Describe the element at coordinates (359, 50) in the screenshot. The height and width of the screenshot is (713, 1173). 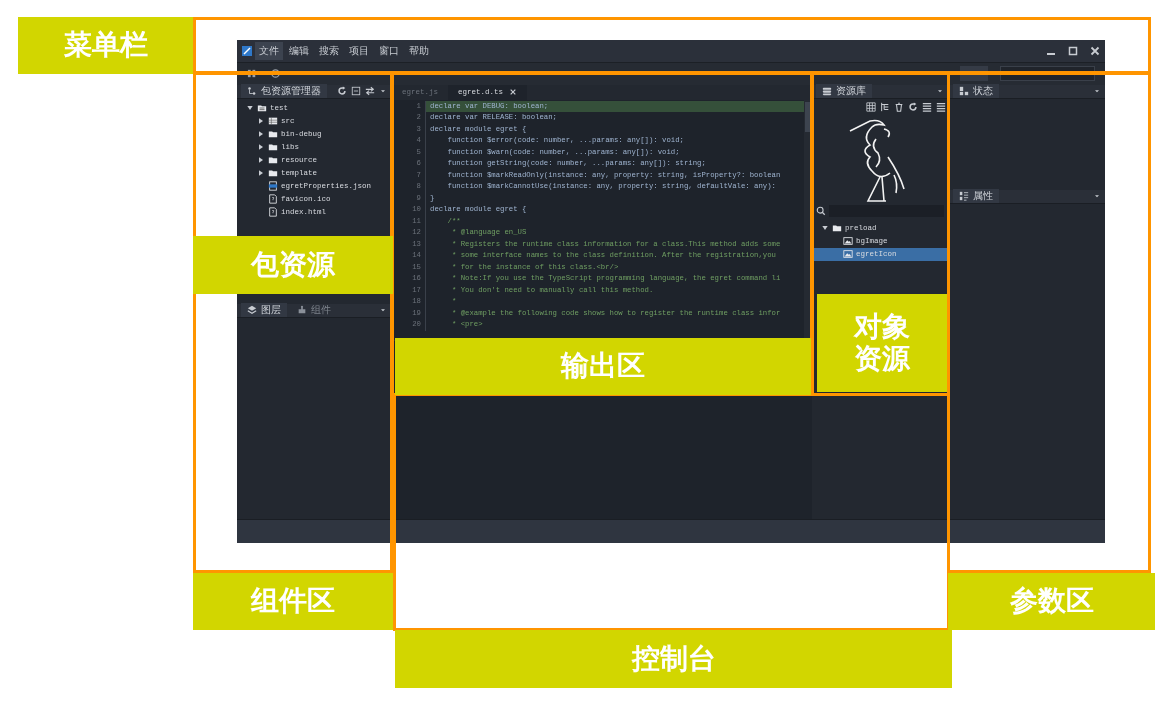
I see `menu-item: 项目` at that location.